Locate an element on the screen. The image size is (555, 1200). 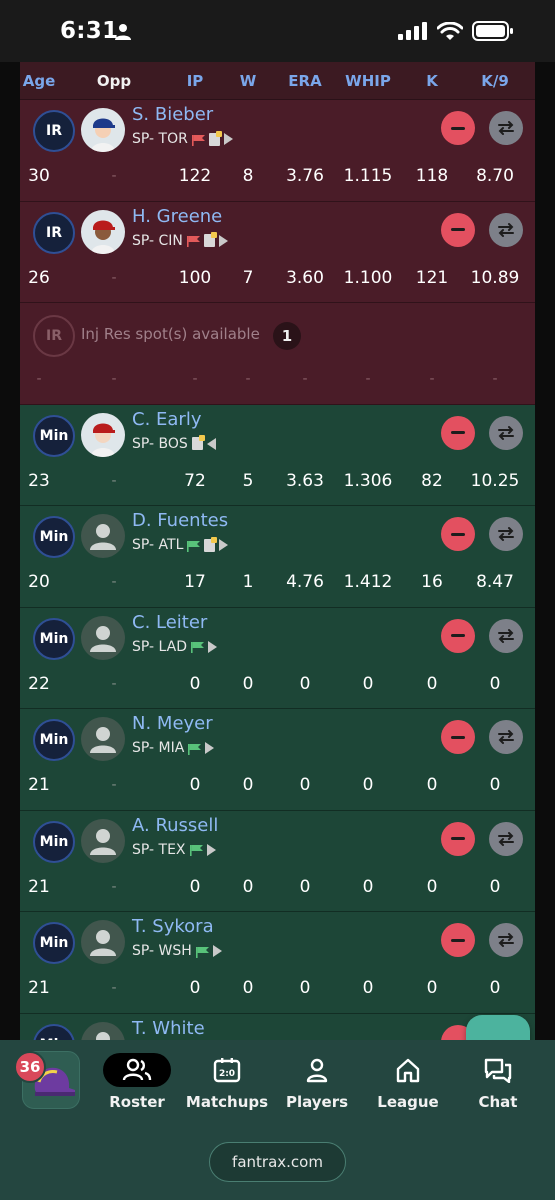
stat-k: 16 is located at coordinates (432, 582).